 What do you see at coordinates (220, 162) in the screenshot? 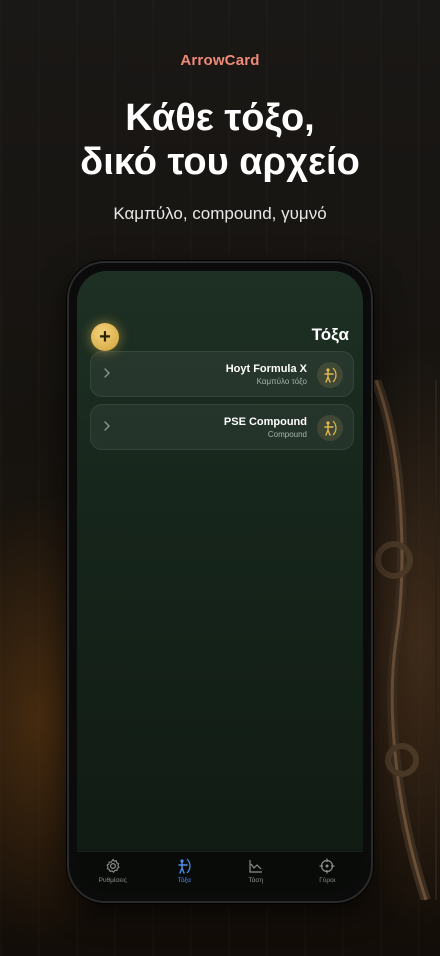
I see `headline-line-2: δικό του αρχείο` at bounding box center [220, 162].